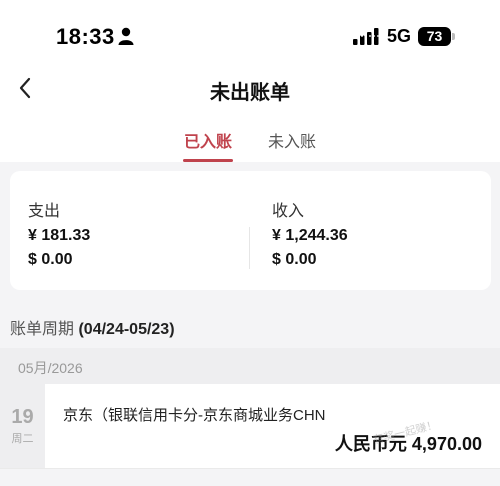 The image size is (500, 486). Describe the element at coordinates (50, 259) in the screenshot. I see `expense-usd-value: $ 0.00` at that location.